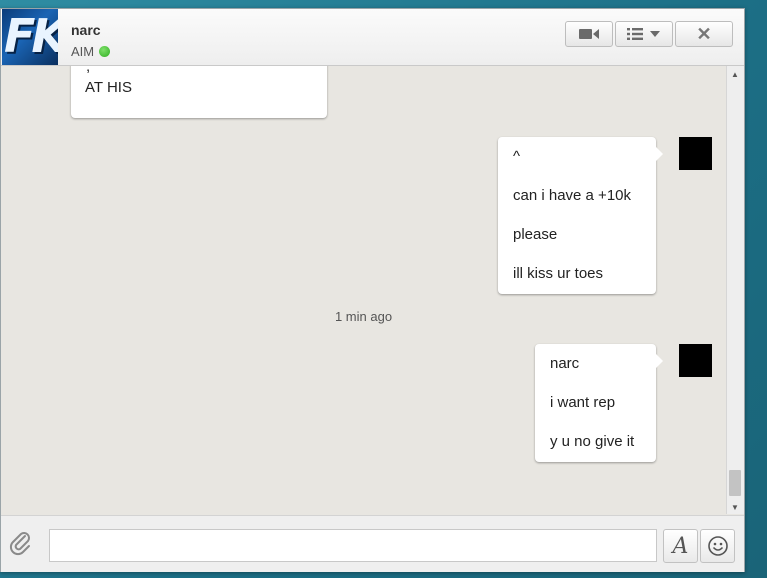 Image resolution: width=767 pixels, height=578 pixels. What do you see at coordinates (535, 234) in the screenshot?
I see `message-line: please` at bounding box center [535, 234].